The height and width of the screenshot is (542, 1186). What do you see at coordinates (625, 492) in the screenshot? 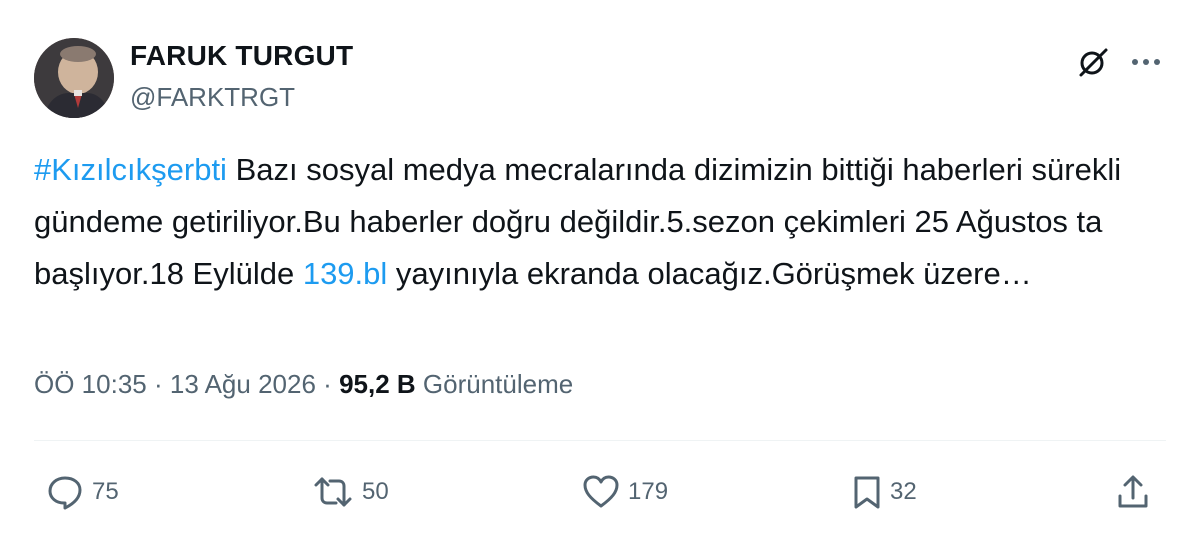
I see `like-button: 179` at bounding box center [625, 492].